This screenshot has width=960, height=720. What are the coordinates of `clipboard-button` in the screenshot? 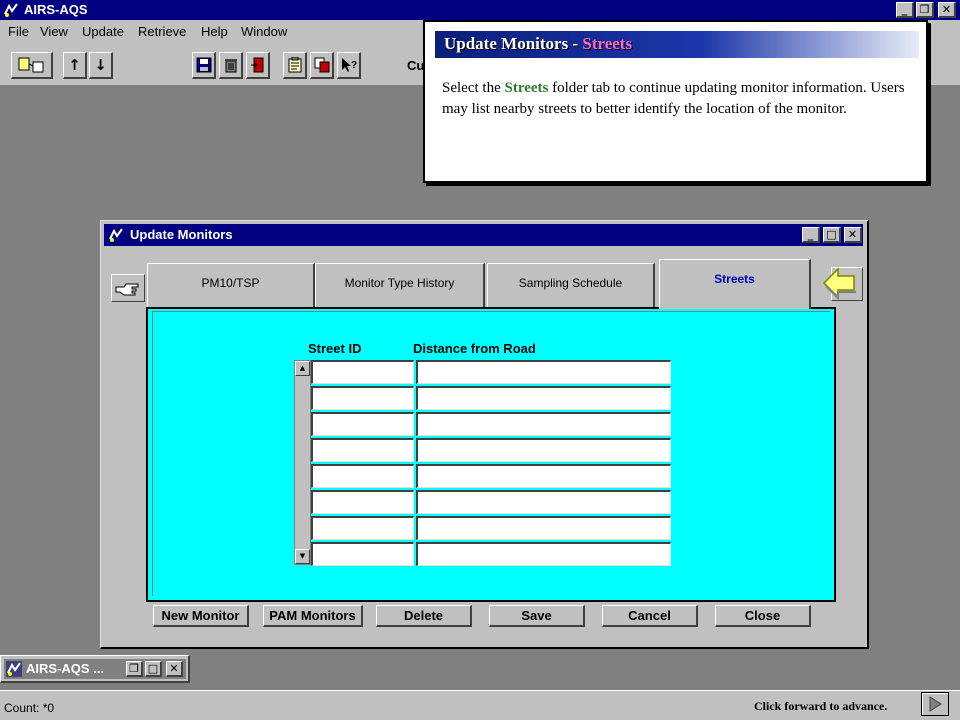 It's located at (295, 65).